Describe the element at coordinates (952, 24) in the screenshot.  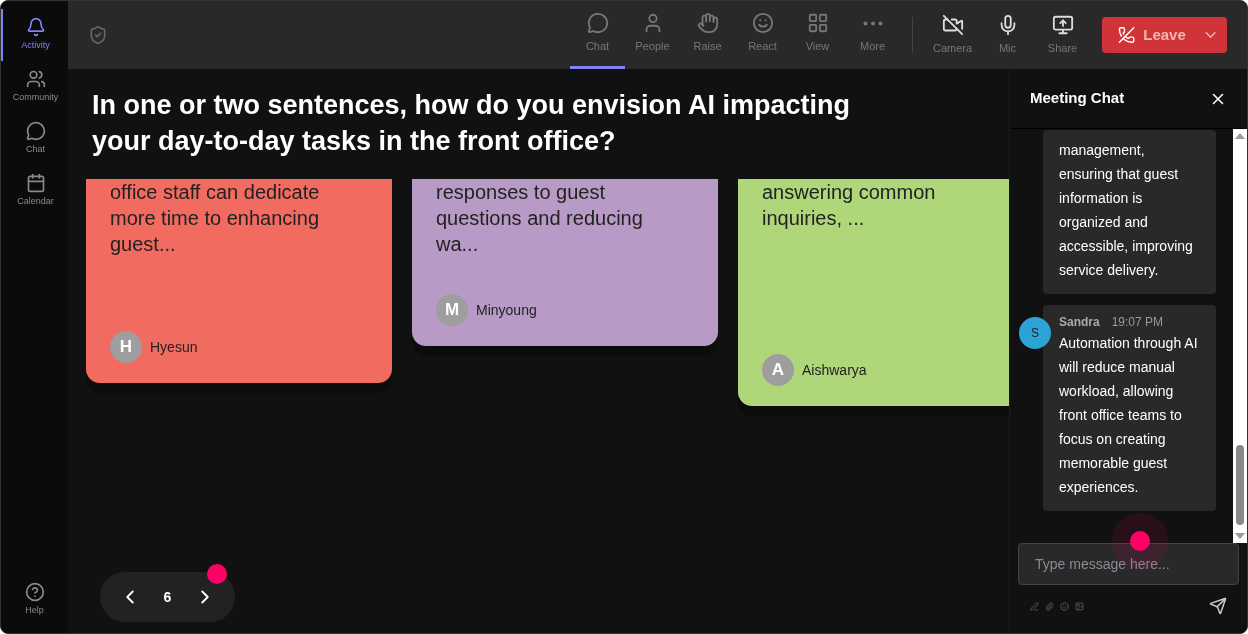
I see `camera-off-icon` at that location.